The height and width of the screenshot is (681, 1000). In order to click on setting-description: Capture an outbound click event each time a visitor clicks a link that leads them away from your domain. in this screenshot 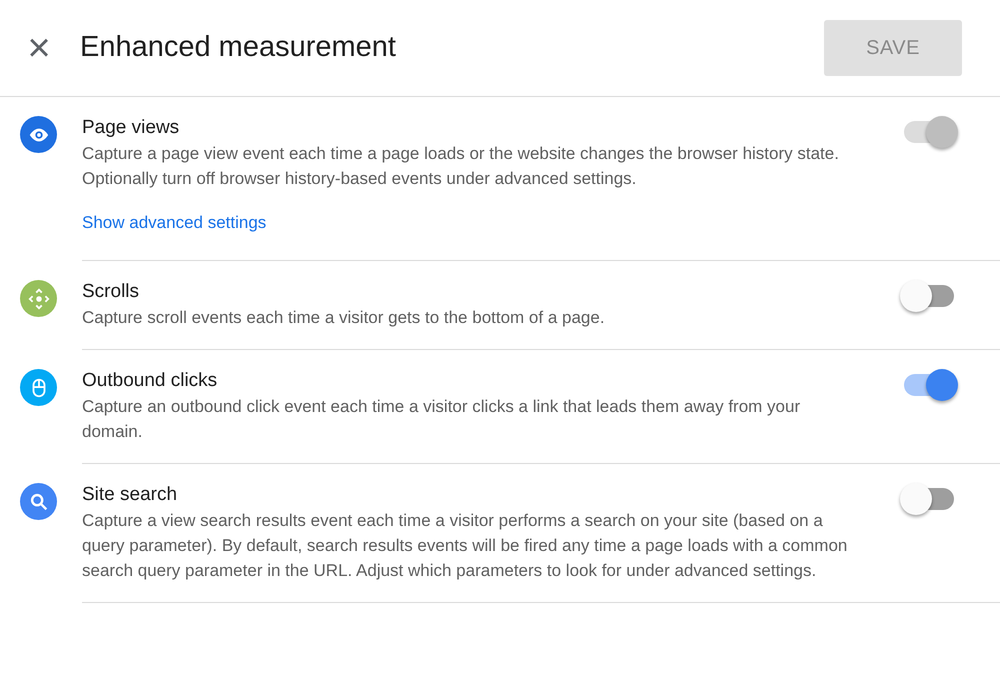, I will do `click(442, 419)`.